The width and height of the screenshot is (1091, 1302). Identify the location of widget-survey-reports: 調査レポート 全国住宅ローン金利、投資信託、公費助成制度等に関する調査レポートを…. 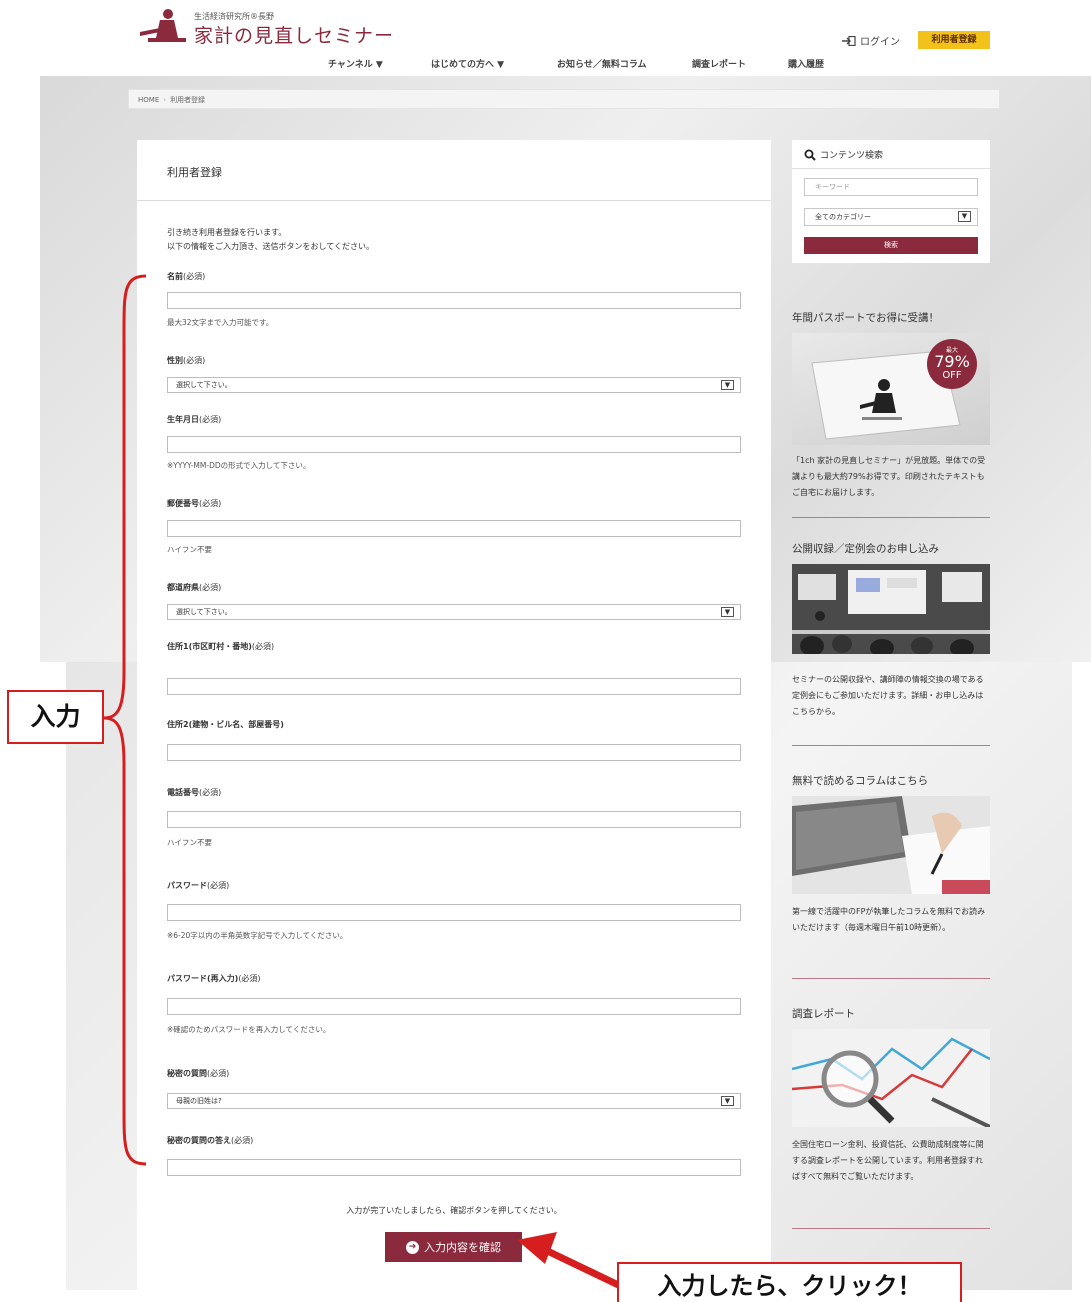
(892, 1095).